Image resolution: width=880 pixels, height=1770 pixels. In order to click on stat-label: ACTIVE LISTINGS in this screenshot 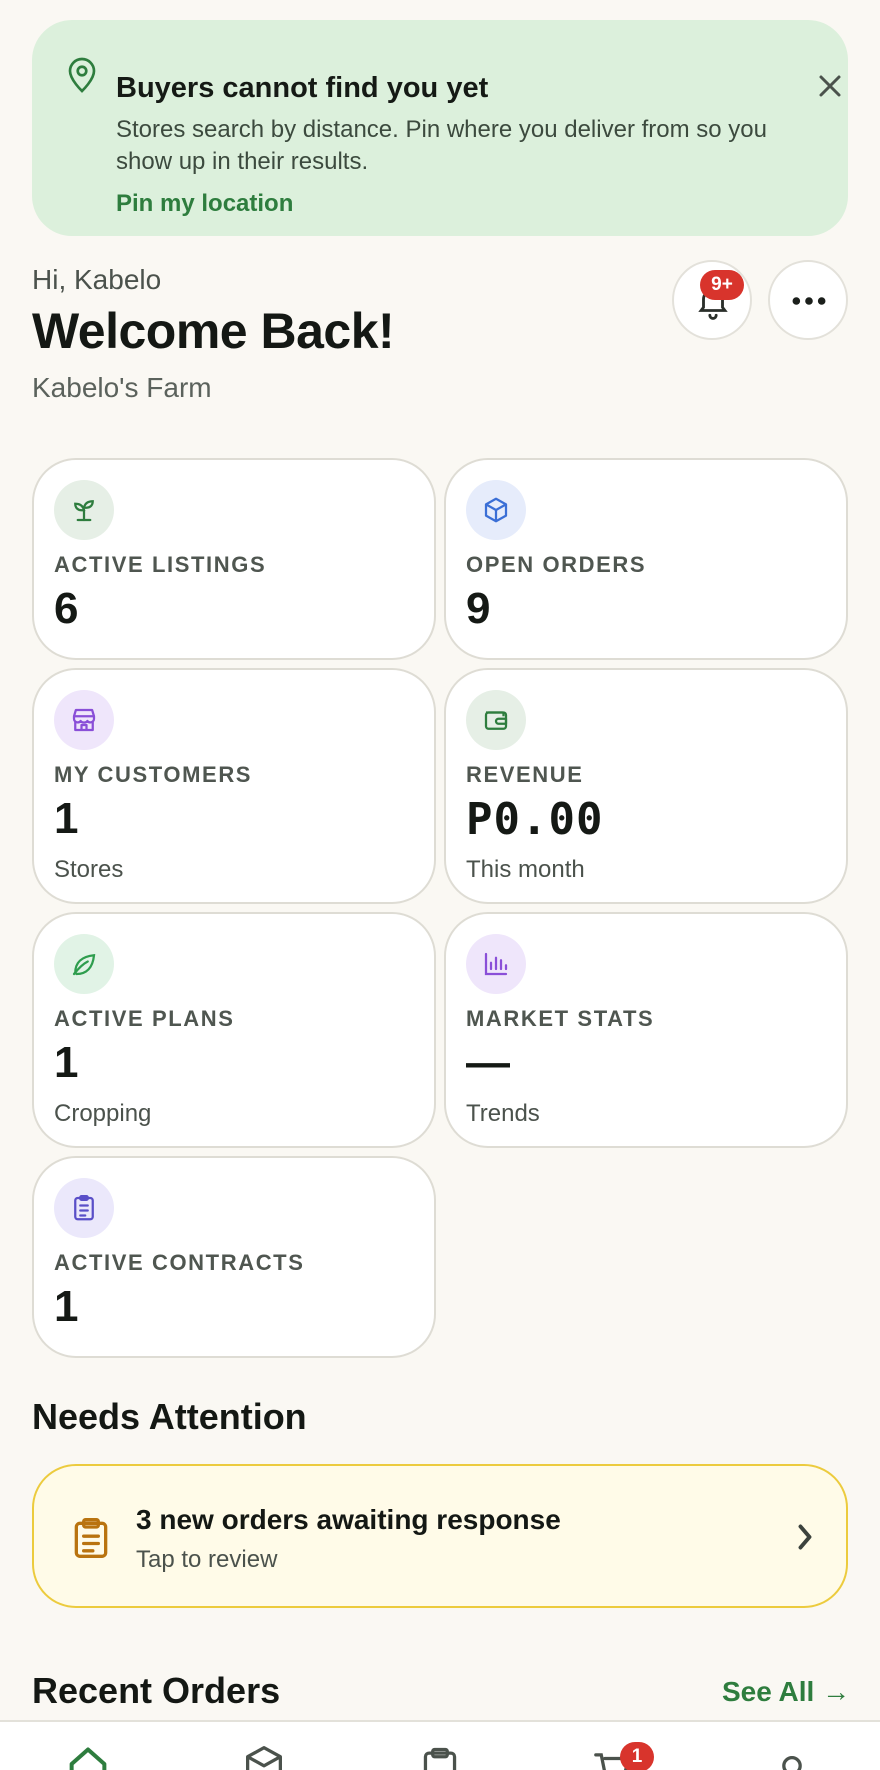, I will do `click(160, 564)`.